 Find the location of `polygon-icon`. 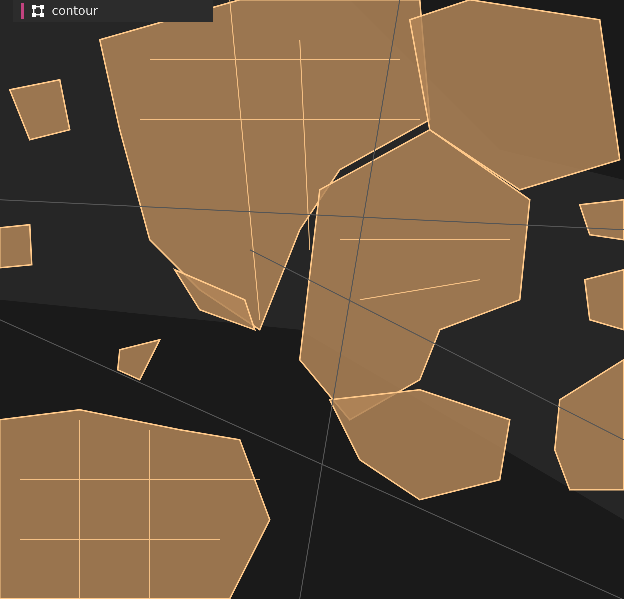

polygon-icon is located at coordinates (38, 11).